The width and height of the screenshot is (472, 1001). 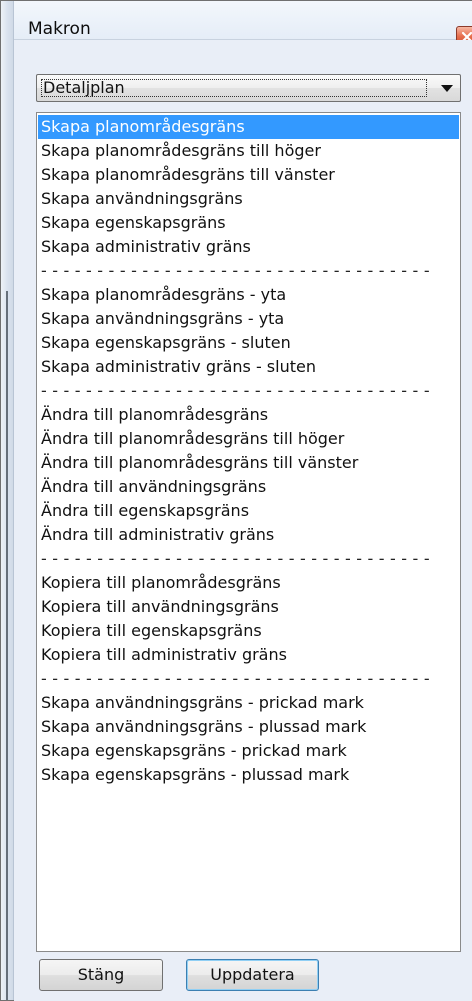 What do you see at coordinates (101, 975) in the screenshot?
I see `close-button: Stäng` at bounding box center [101, 975].